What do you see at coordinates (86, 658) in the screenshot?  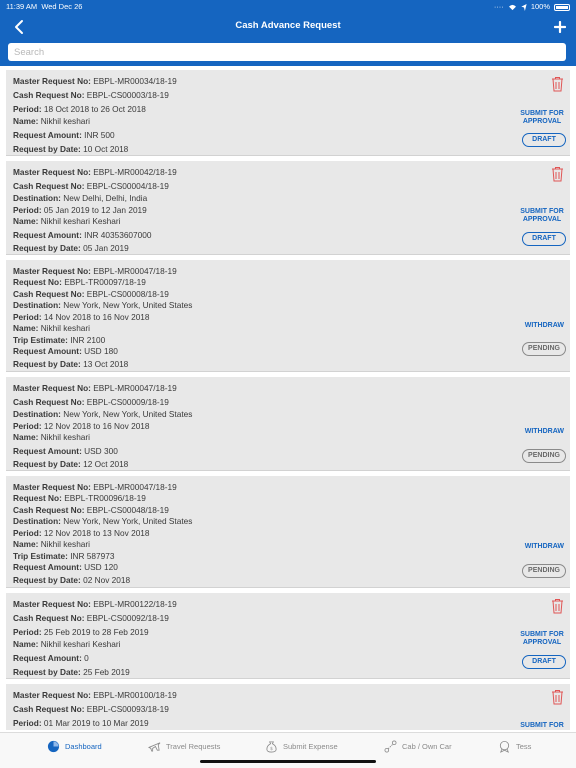 I see `request-amount: 0` at bounding box center [86, 658].